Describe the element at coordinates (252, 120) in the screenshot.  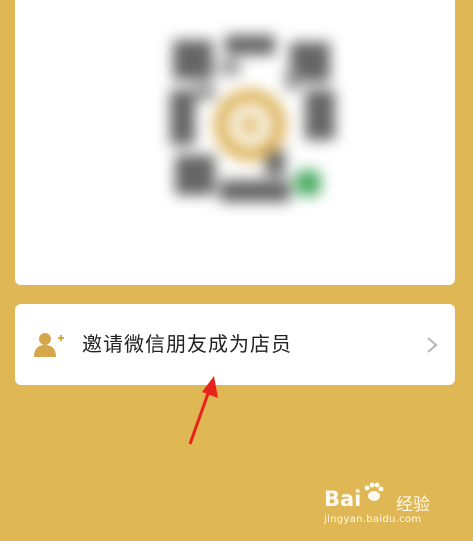
I see `qr-code-image` at that location.